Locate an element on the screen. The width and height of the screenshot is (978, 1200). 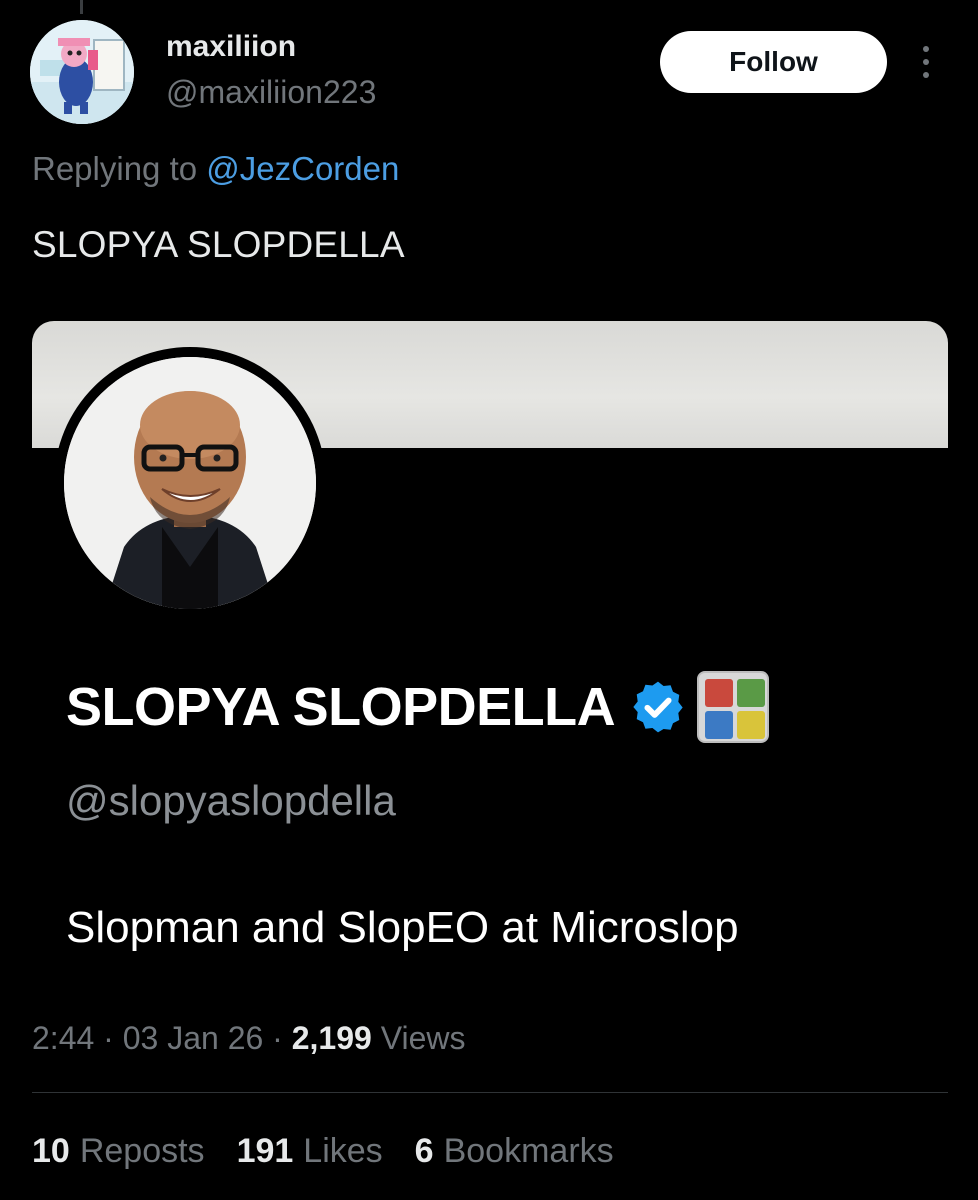
bookmarks-label: Bookmarks is located at coordinates (528, 1151).